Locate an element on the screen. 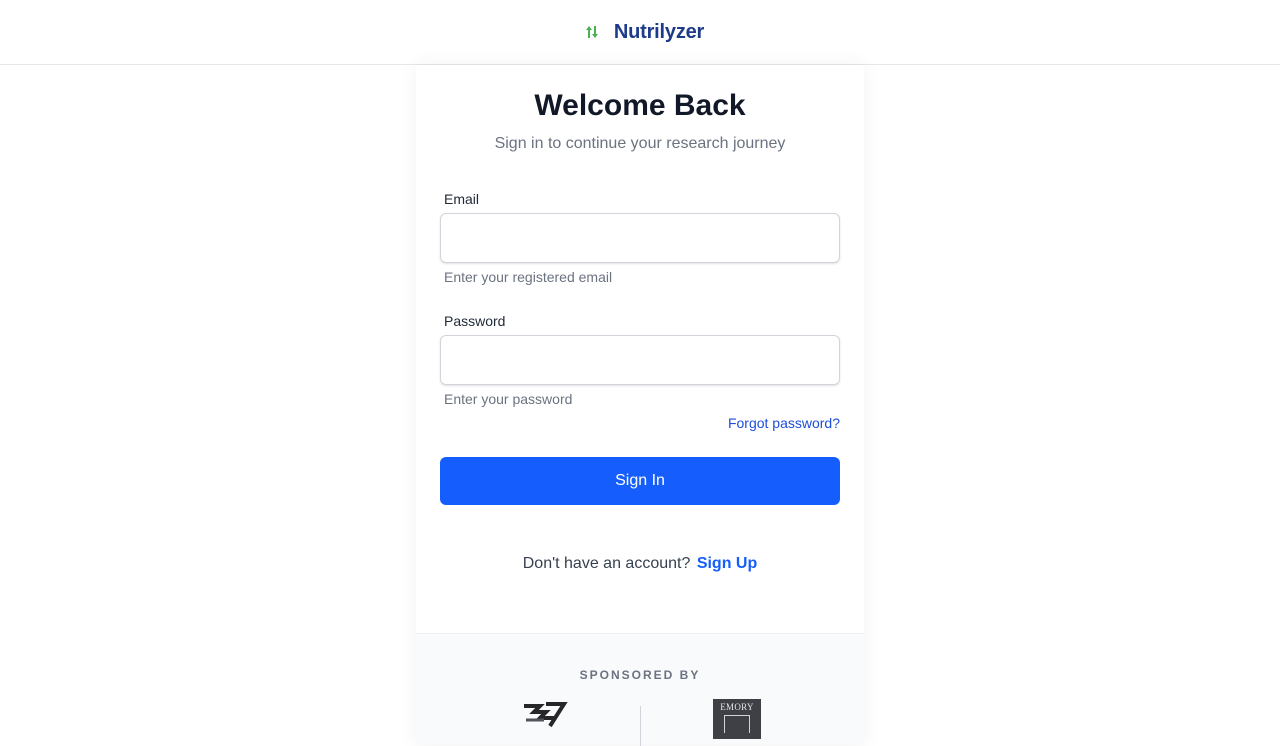 The height and width of the screenshot is (746, 1280). email-field is located at coordinates (640, 238).